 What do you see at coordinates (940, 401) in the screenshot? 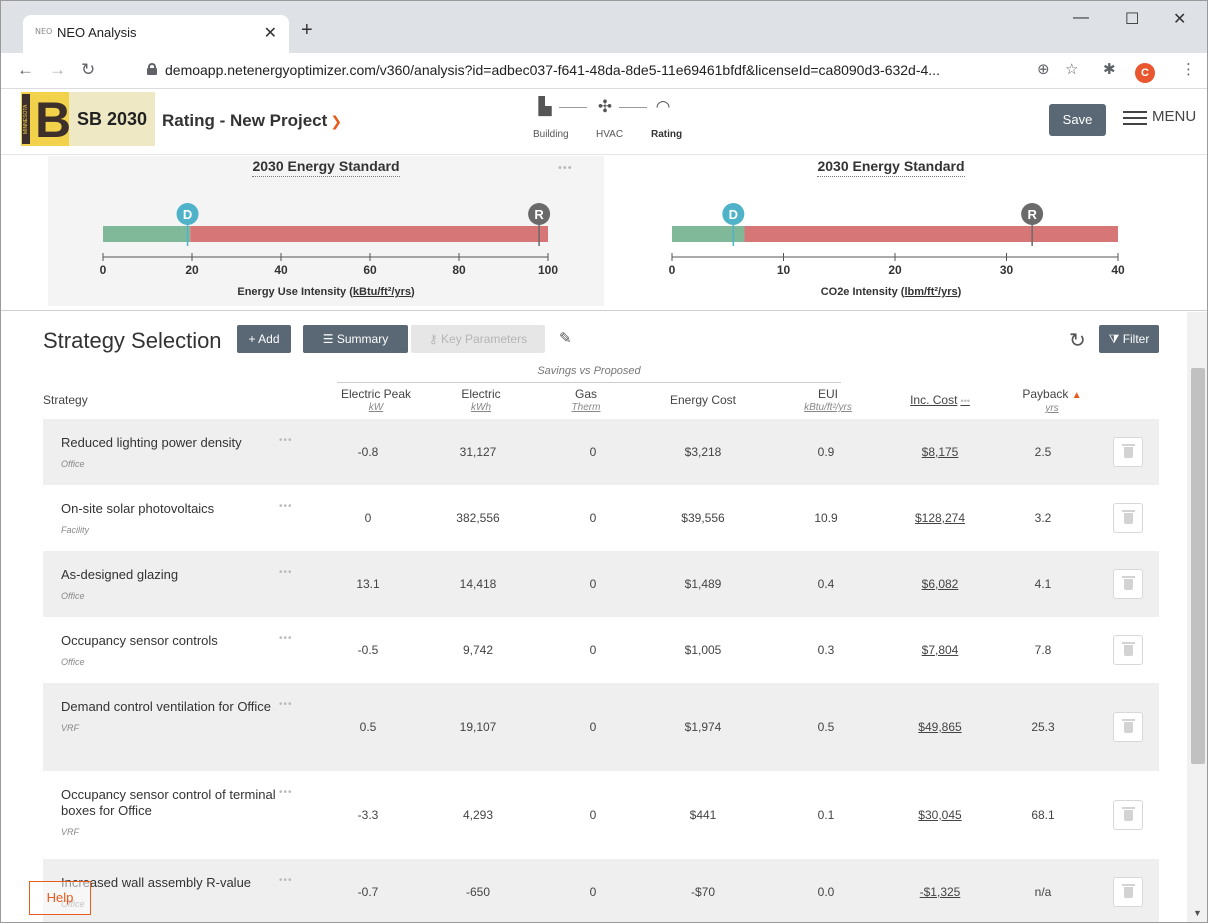
I see `column-header-inc-cost: Inc. Cost •••` at bounding box center [940, 401].